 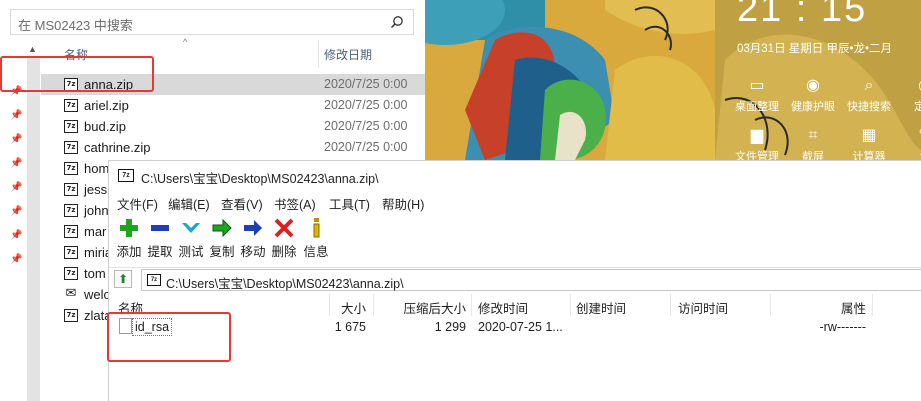 What do you see at coordinates (233, 105) in the screenshot?
I see `file-row: 7z ariel.zip 2020/7/25 0:00` at bounding box center [233, 105].